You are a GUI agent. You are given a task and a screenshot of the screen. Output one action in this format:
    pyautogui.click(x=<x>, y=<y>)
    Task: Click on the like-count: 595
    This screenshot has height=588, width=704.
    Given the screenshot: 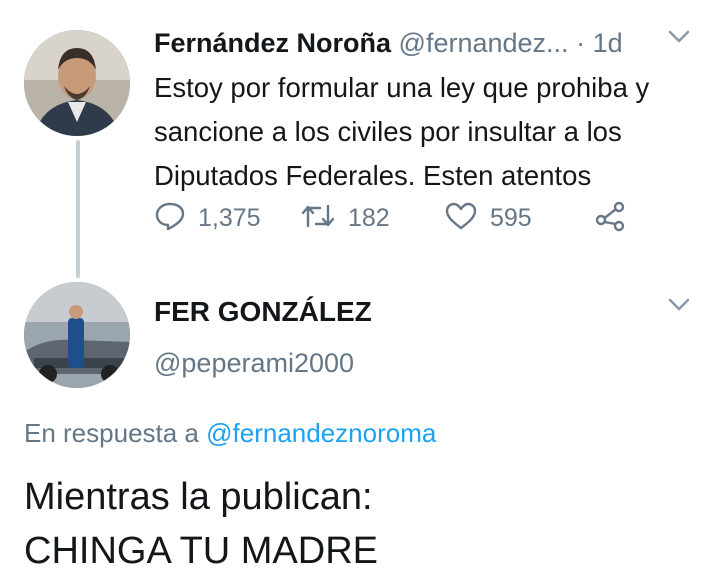 What is the action you would take?
    pyautogui.click(x=511, y=217)
    